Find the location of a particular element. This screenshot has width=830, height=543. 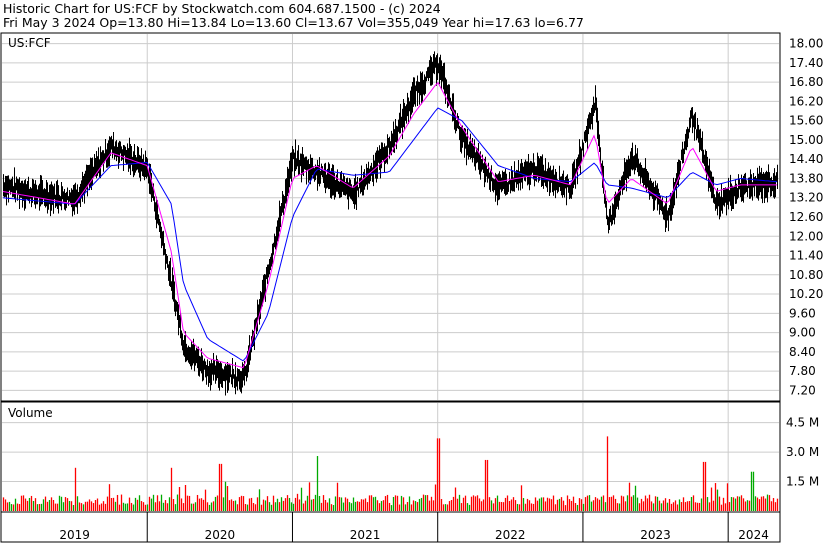

price-tick-label: 12.60 is located at coordinates (806, 217).